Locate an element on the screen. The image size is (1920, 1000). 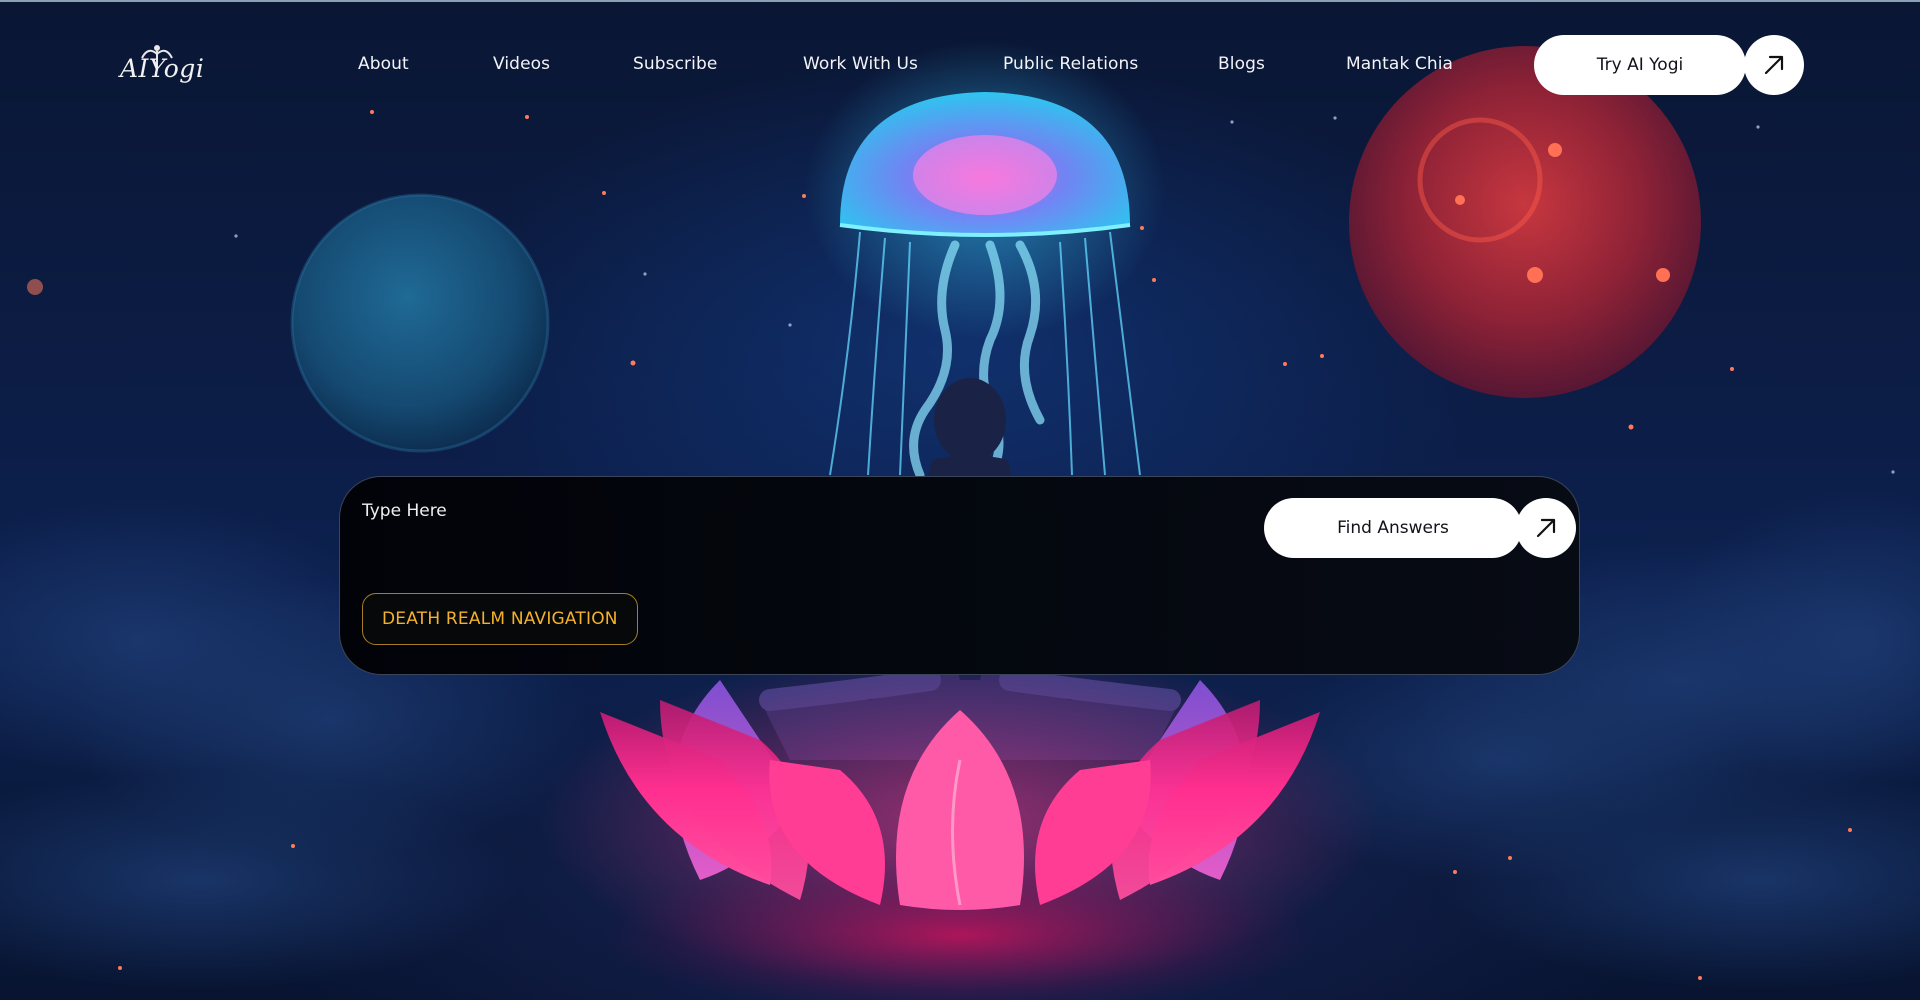
question-panel: Find Answers DEATH REALM NAVIGATION is located at coordinates (959, 575).